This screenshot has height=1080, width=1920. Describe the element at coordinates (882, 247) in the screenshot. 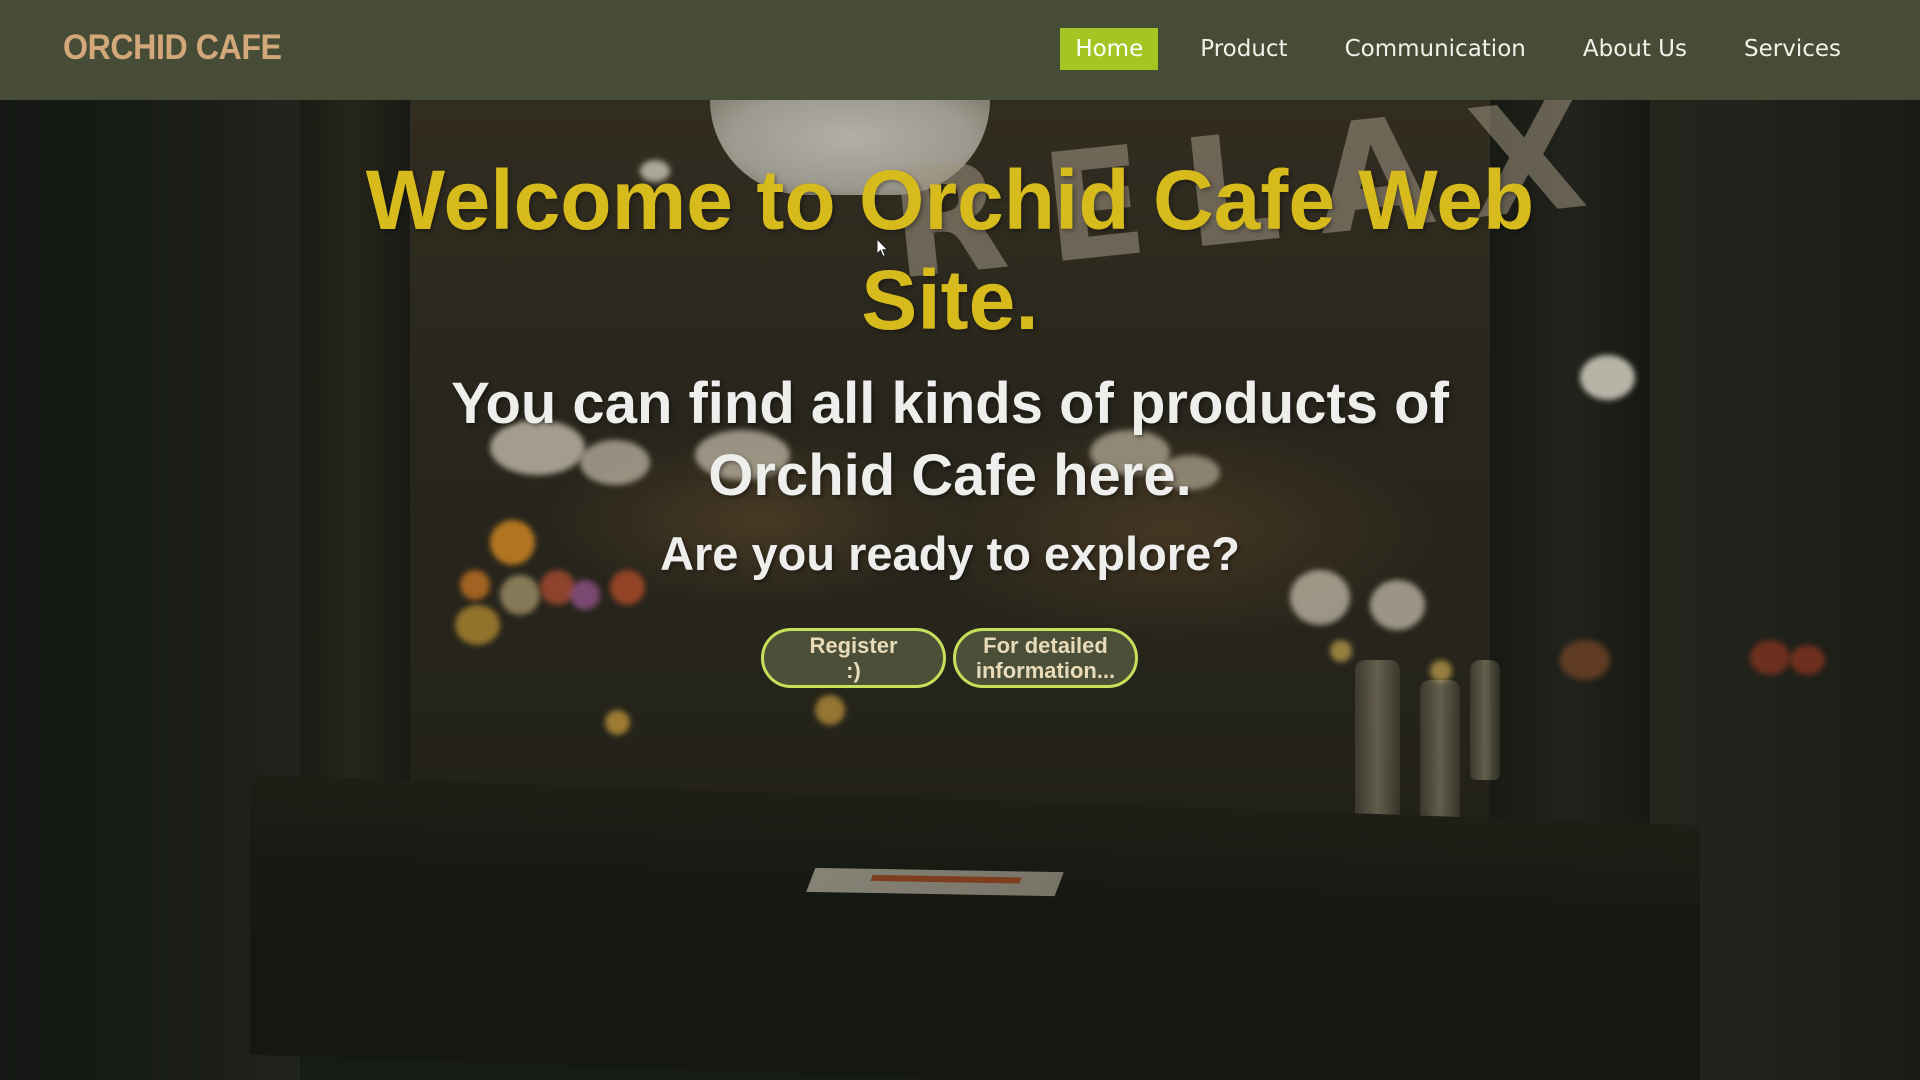

I see `mouse-pointer-icon-graphic` at that location.